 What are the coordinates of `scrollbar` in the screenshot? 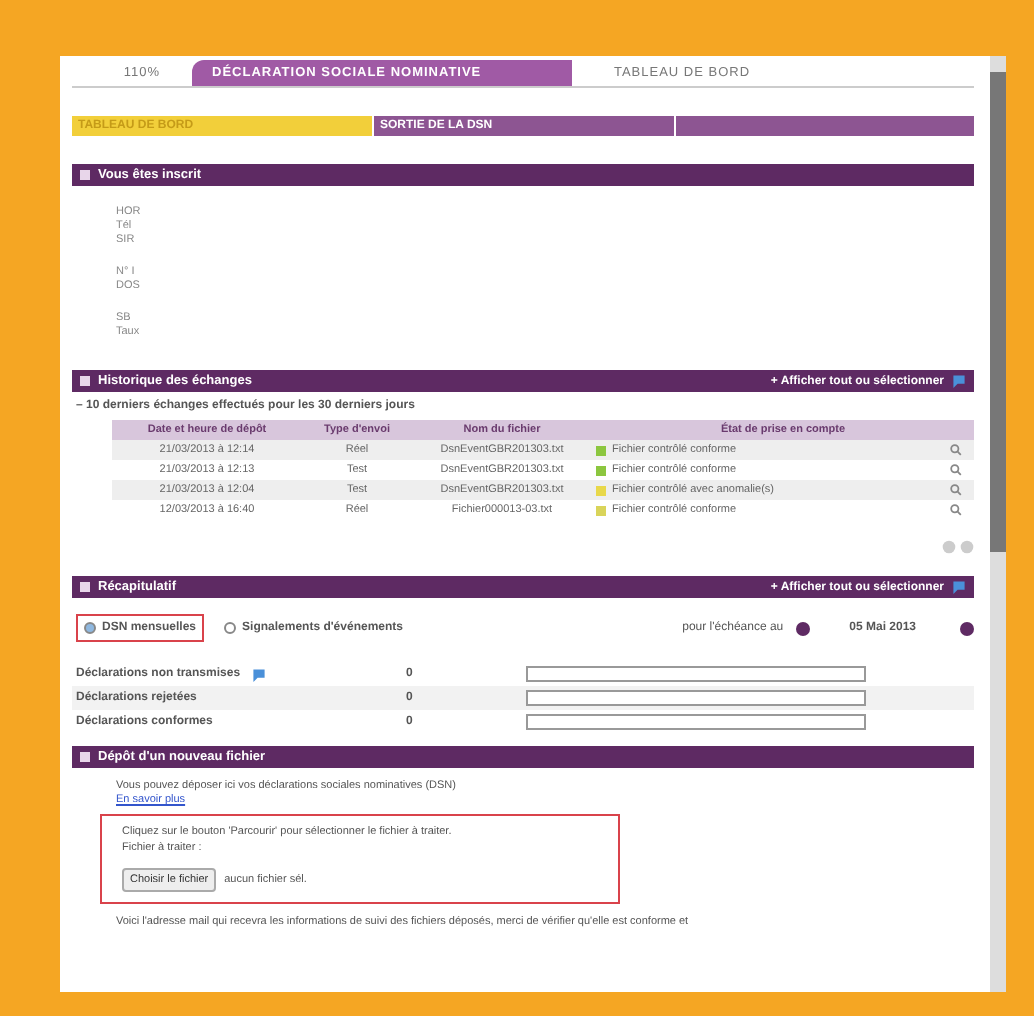 It's located at (998, 524).